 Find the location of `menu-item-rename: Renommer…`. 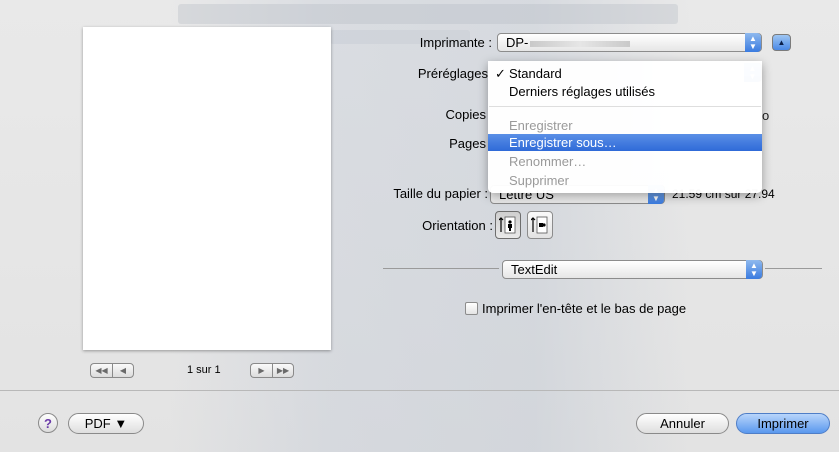

menu-item-rename: Renommer… is located at coordinates (625, 161).